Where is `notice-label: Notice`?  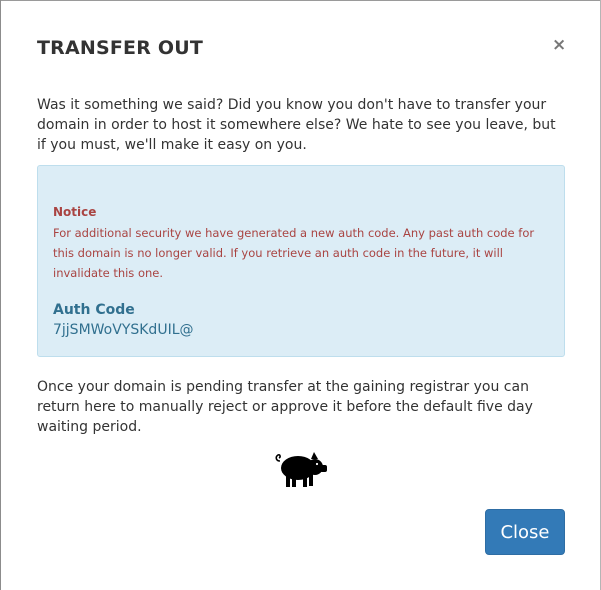 notice-label: Notice is located at coordinates (75, 212).